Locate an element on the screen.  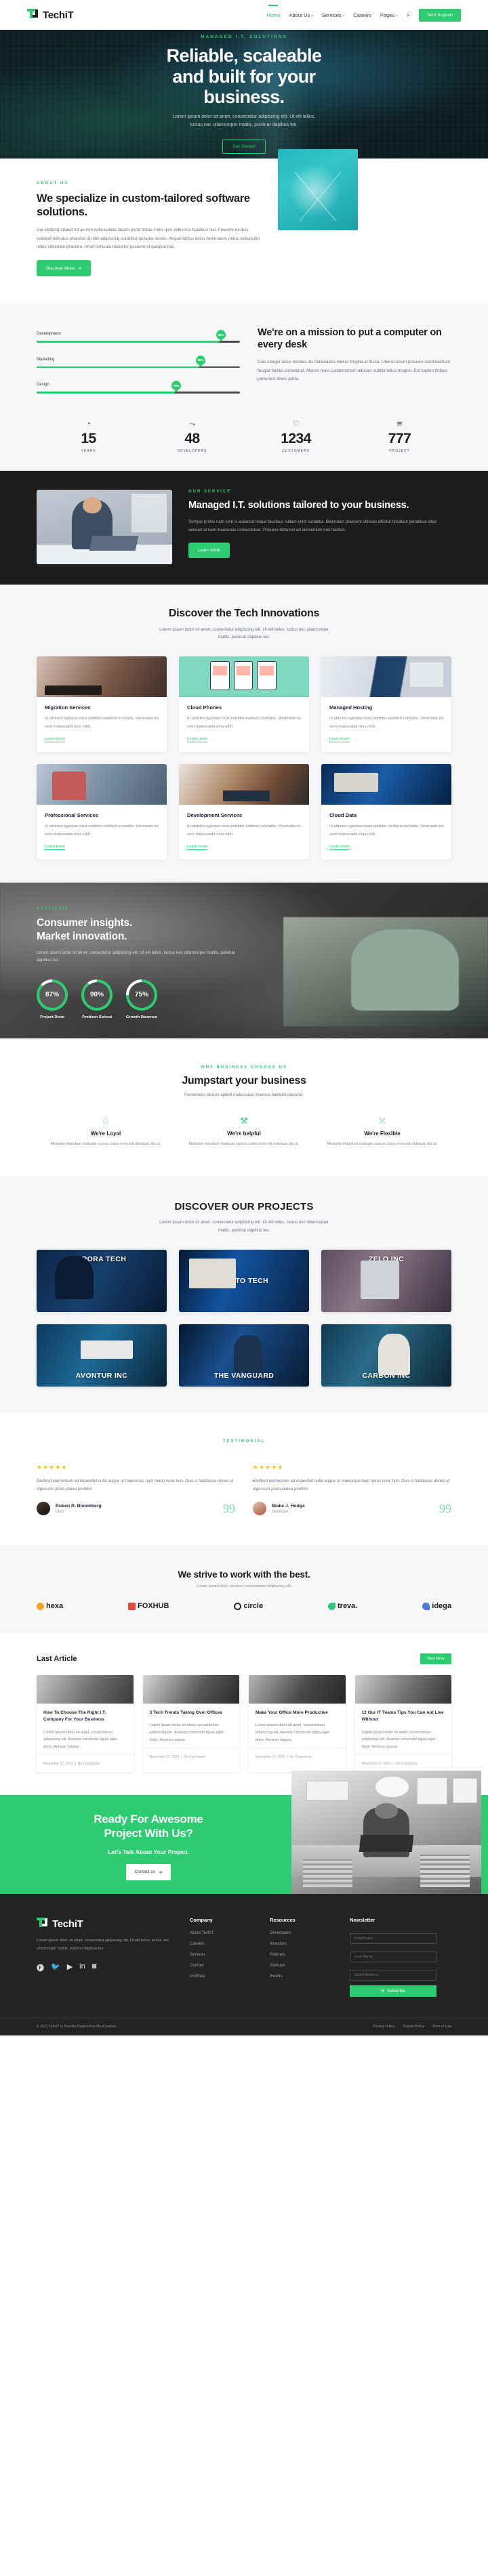
envelope-icon: ✉ is located at coordinates (383, 1992).